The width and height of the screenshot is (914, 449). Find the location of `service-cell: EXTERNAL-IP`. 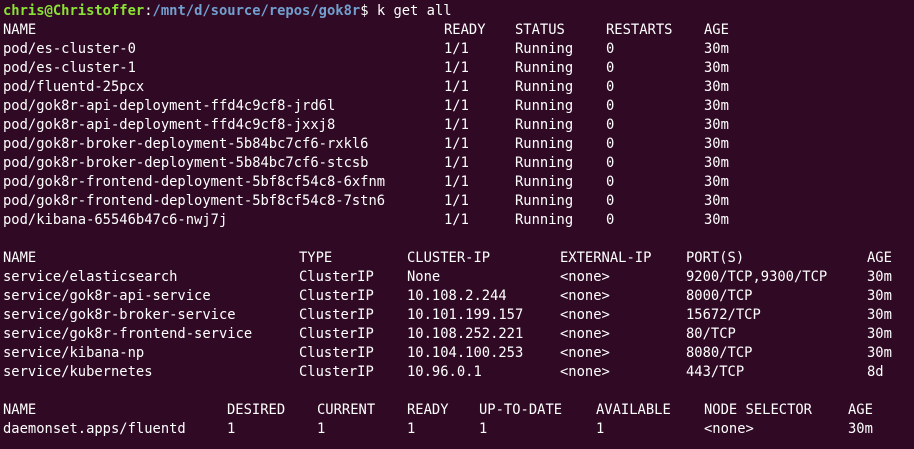

service-cell: EXTERNAL-IP is located at coordinates (606, 258).